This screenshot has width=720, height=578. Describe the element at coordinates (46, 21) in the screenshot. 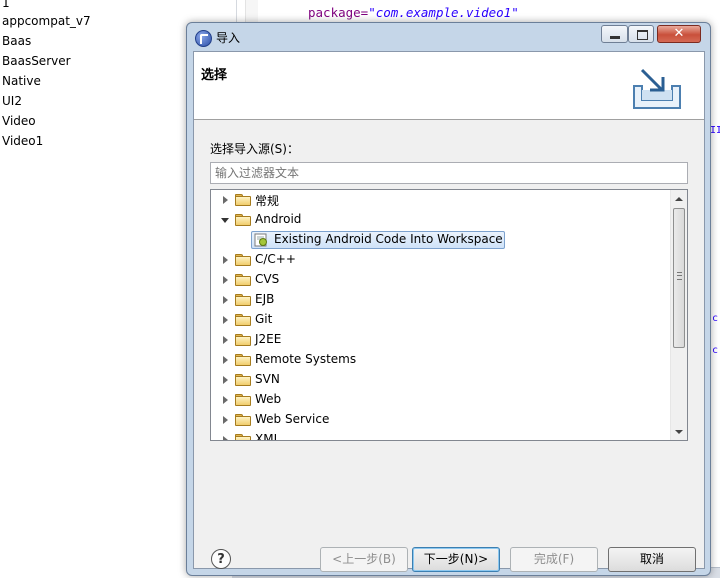

I see `project-item: appcompat_v7` at that location.